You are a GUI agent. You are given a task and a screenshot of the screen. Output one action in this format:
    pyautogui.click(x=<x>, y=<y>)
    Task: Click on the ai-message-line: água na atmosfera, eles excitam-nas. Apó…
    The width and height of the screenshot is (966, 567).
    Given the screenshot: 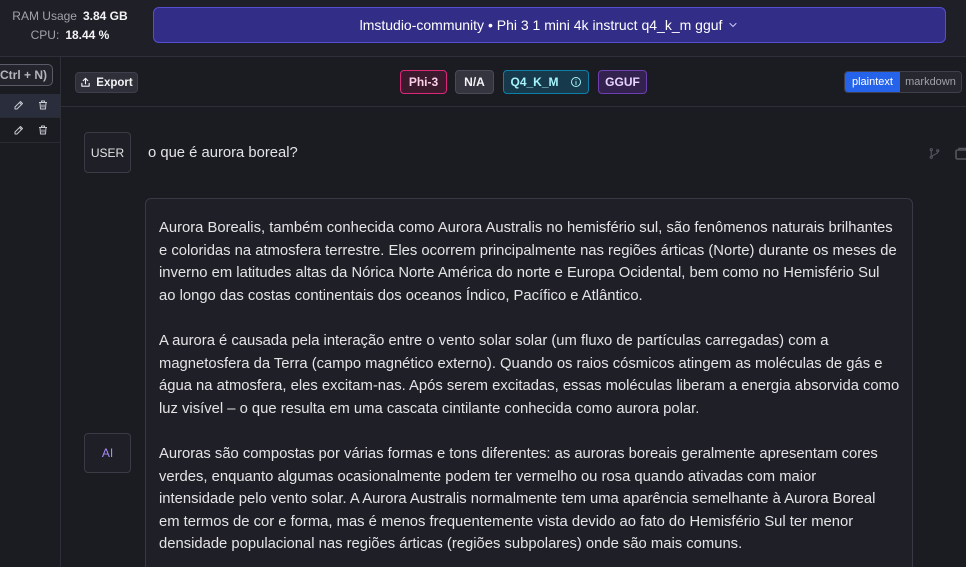 What is the action you would take?
    pyautogui.click(x=529, y=386)
    